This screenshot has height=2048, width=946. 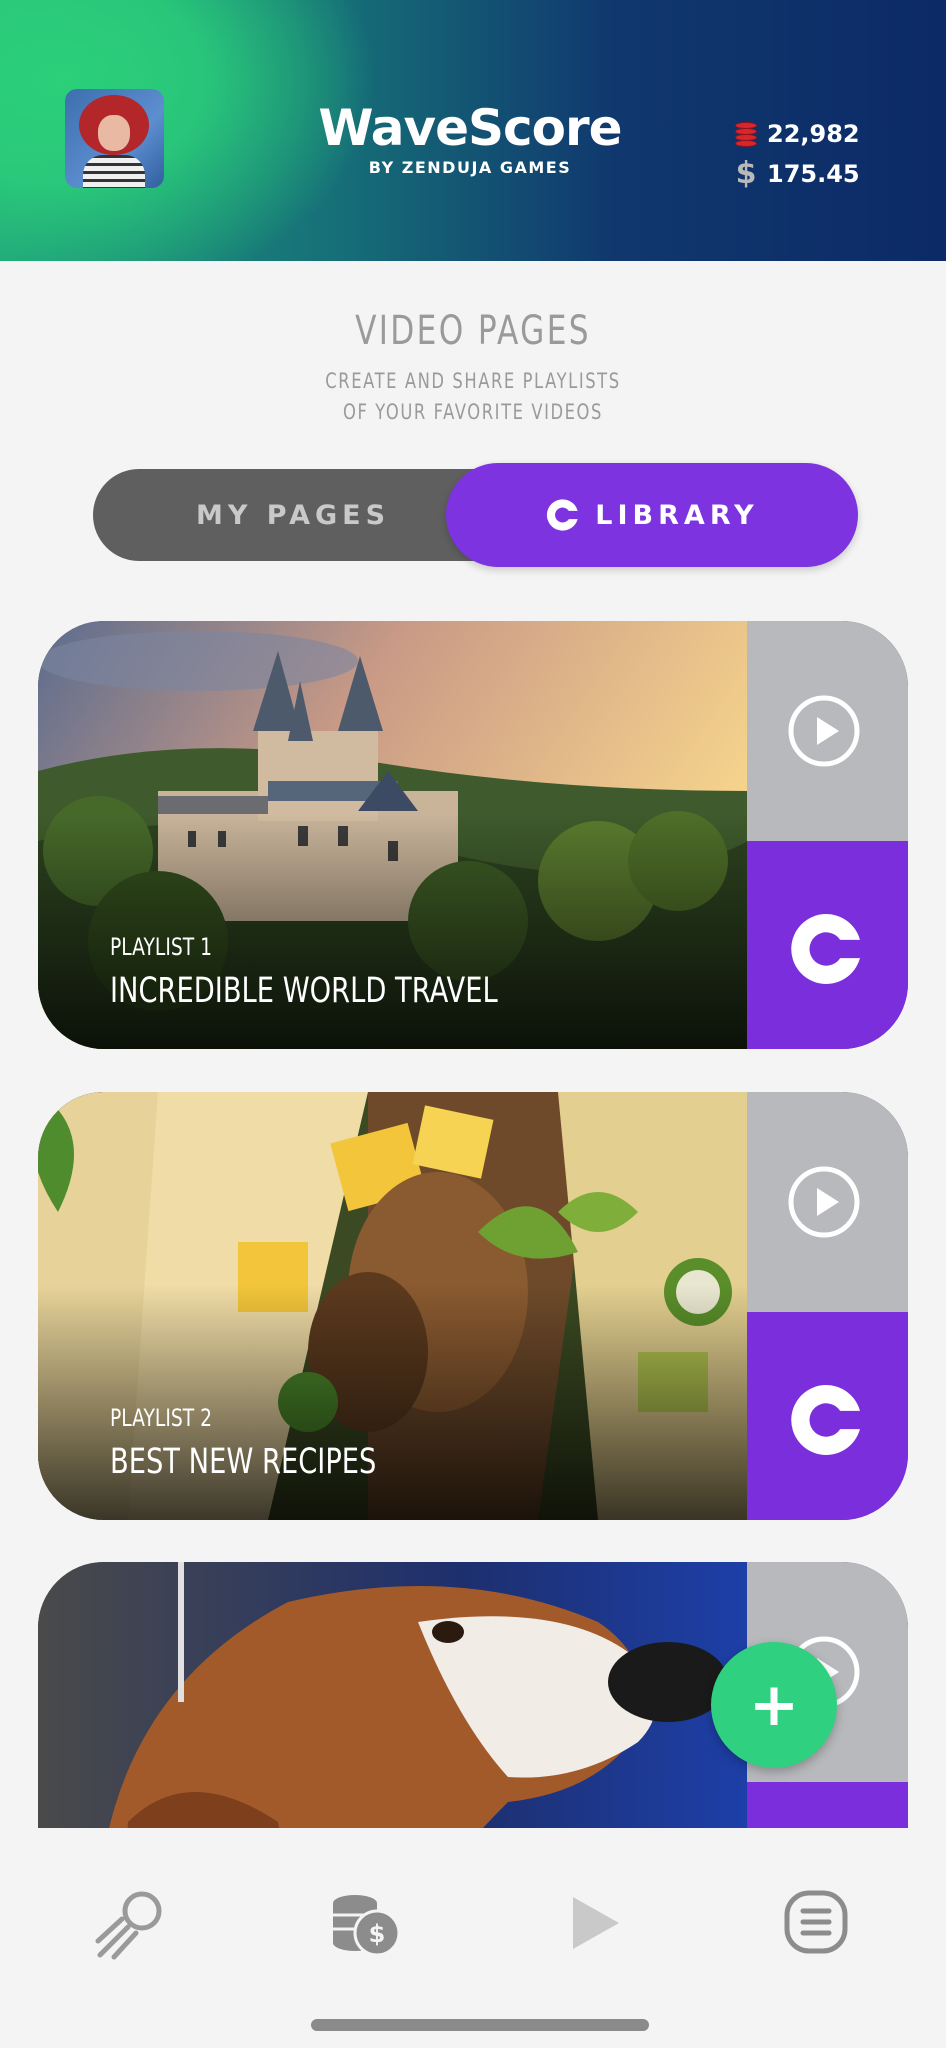 I want to click on dollar-icon: $, so click(x=746, y=173).